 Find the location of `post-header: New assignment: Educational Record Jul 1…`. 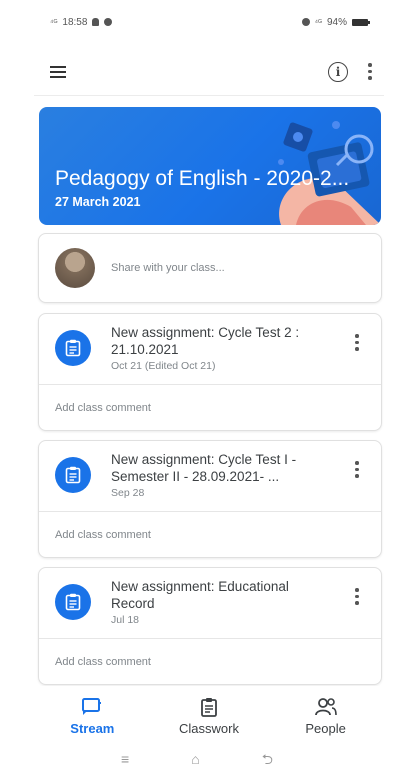

post-header: New assignment: Educational Record Jul 1… is located at coordinates (210, 603).